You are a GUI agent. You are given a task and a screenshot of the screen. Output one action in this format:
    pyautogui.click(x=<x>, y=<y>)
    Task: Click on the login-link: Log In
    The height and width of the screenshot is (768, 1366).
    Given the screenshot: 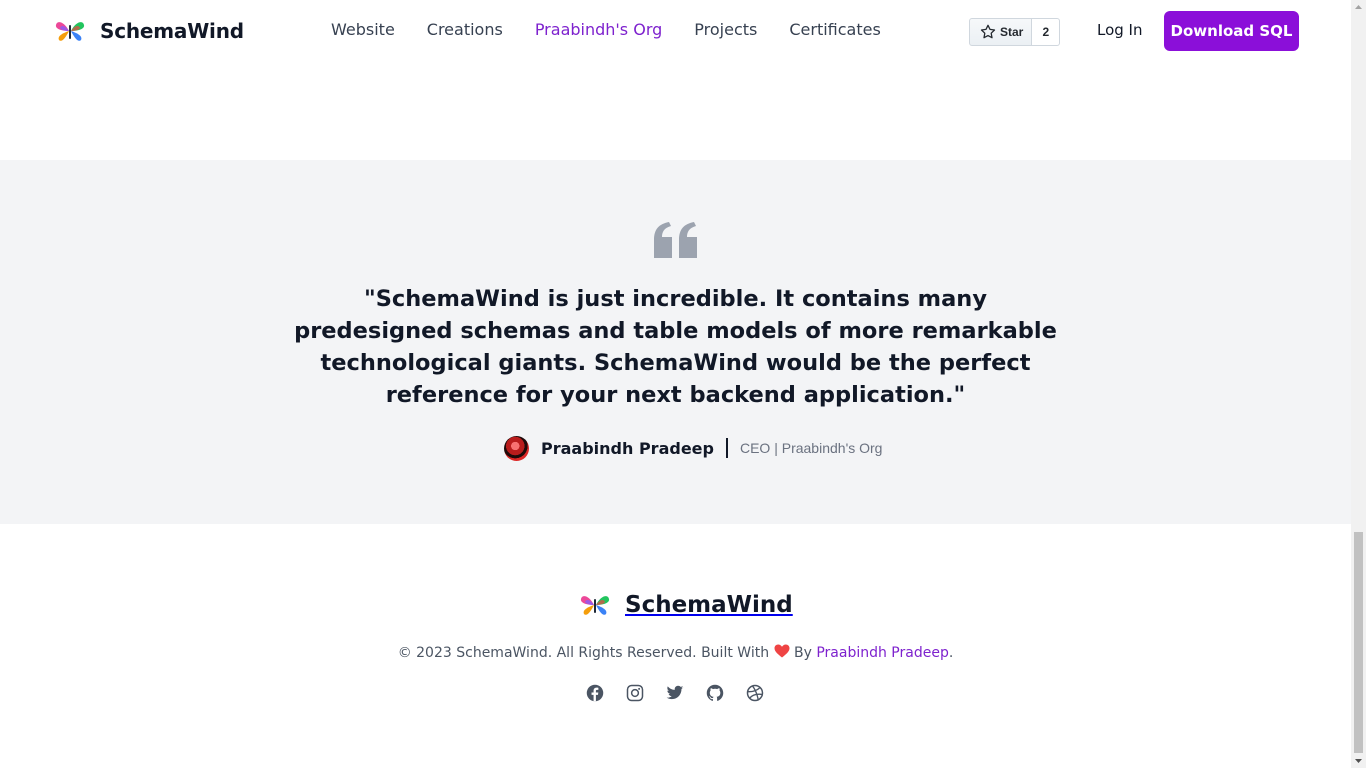 What is the action you would take?
    pyautogui.click(x=1120, y=30)
    